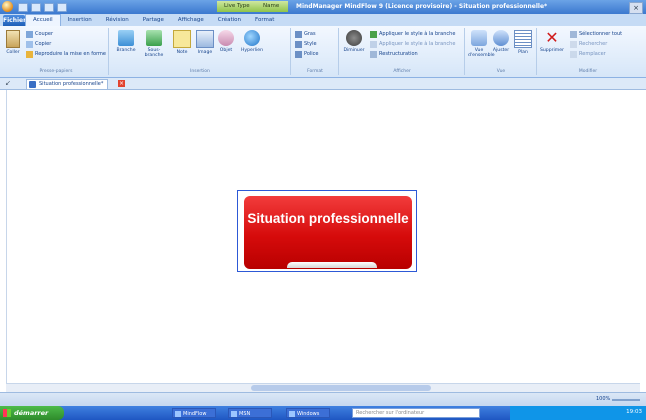 Image resolution: width=646 pixels, height=420 pixels. I want to click on hyperlink-button: Hyperlien, so click(252, 41).